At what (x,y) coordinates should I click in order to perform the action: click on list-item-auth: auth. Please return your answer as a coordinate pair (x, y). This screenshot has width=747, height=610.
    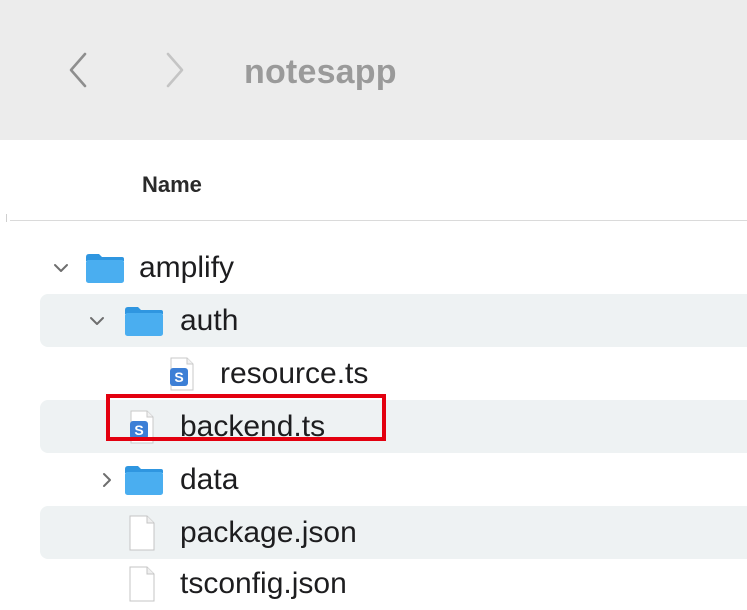
    Looking at the image, I should click on (393, 320).